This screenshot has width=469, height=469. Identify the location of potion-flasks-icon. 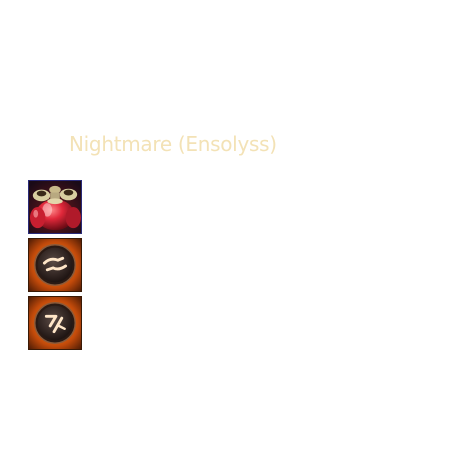
(55, 207).